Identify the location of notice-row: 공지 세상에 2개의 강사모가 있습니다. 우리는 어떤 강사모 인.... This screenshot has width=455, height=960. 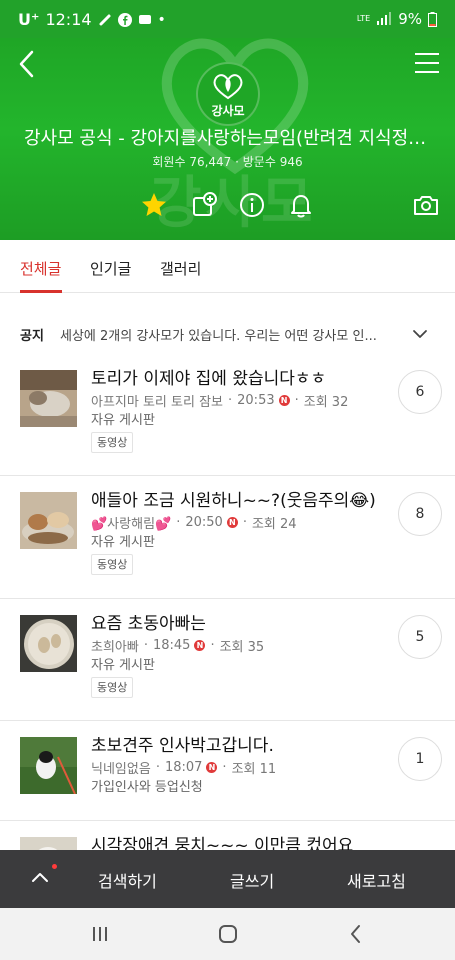
(227, 334).